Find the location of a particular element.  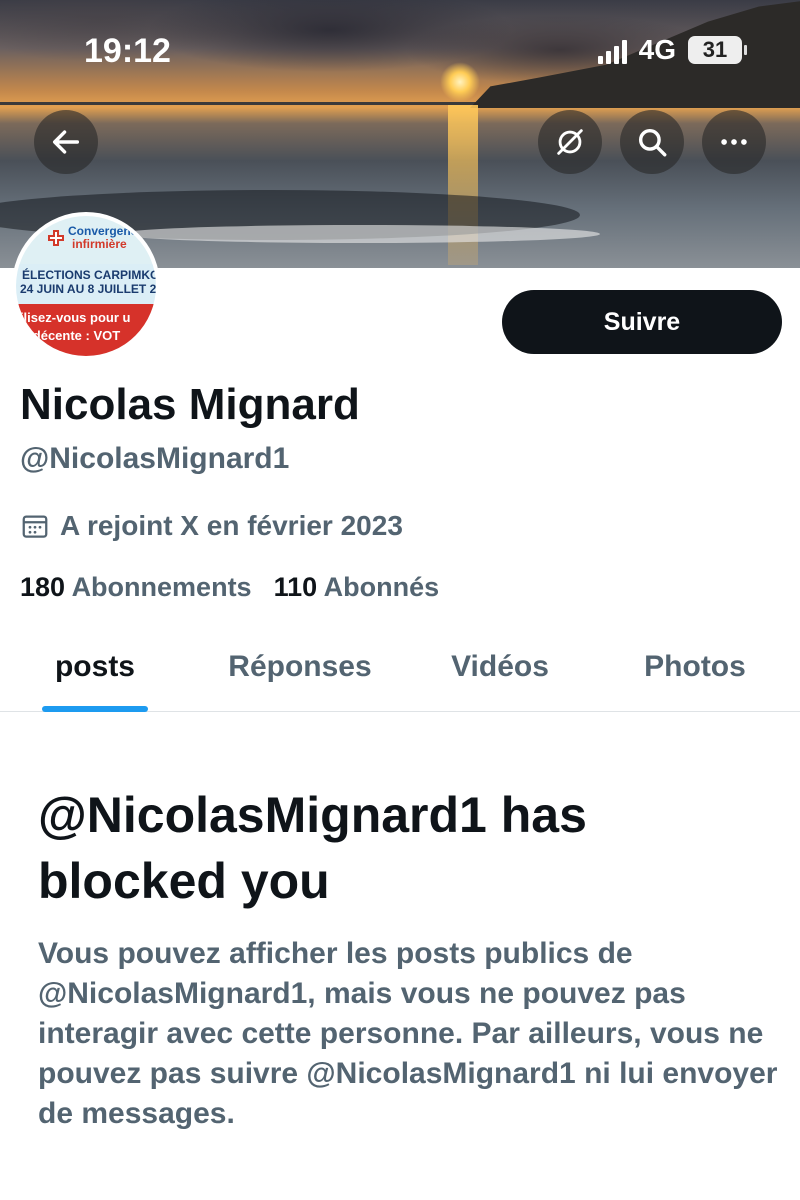

search-button is located at coordinates (652, 142).